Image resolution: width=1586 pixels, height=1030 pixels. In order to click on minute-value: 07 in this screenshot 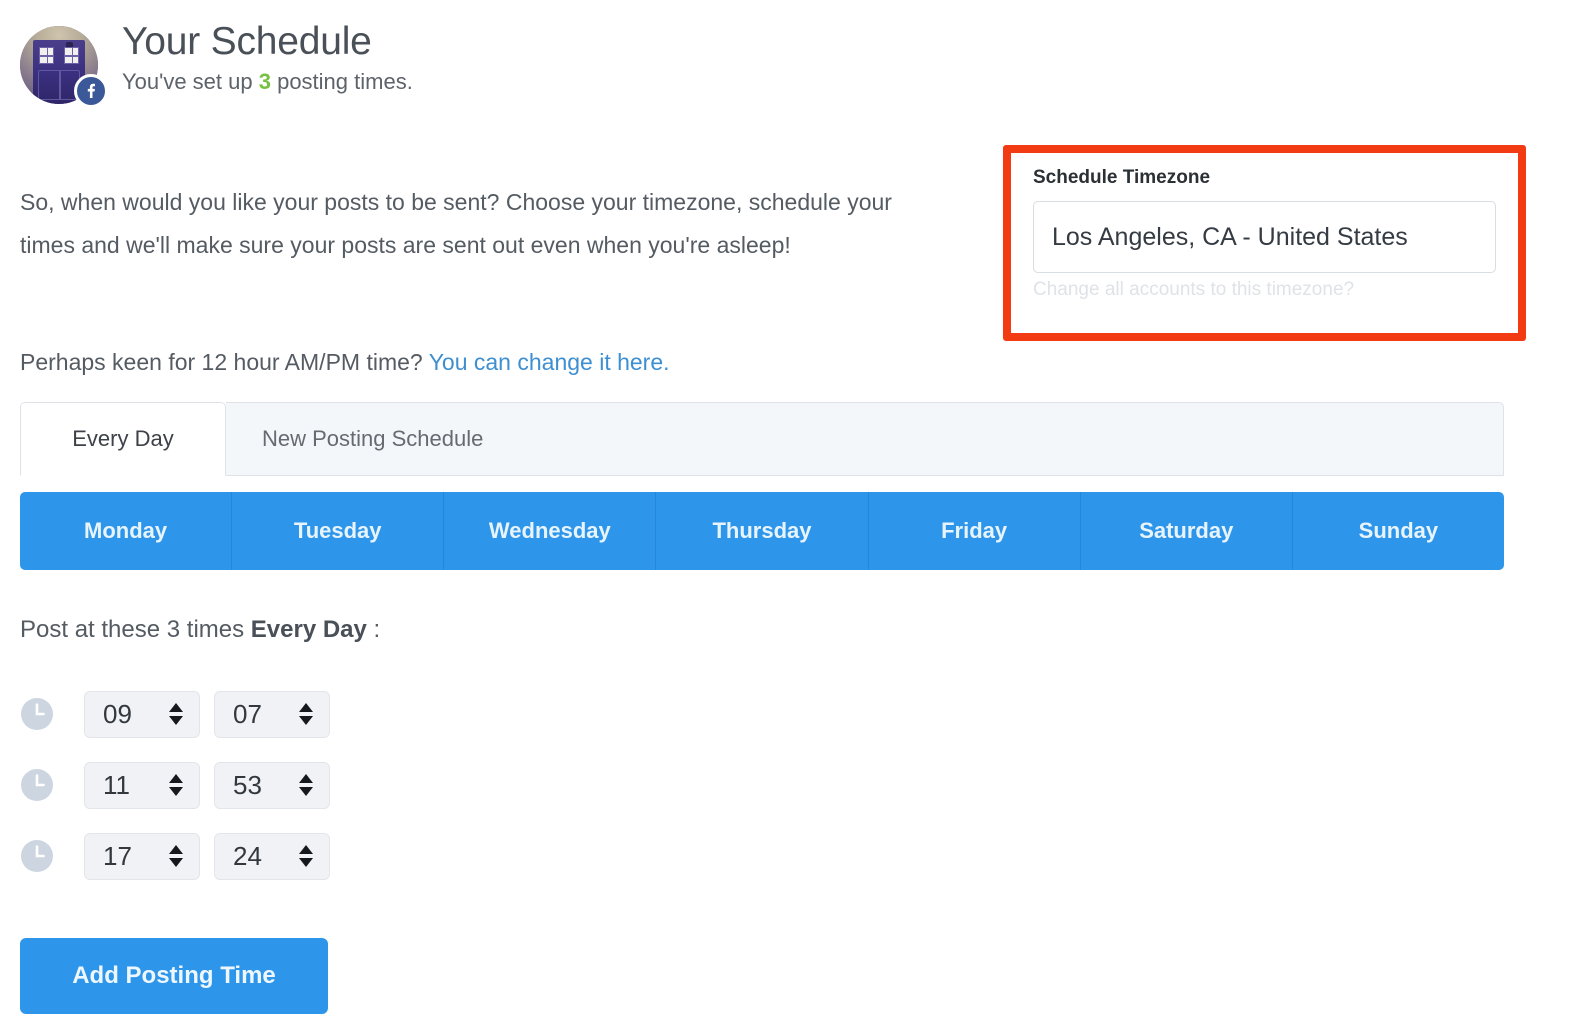, I will do `click(247, 713)`.